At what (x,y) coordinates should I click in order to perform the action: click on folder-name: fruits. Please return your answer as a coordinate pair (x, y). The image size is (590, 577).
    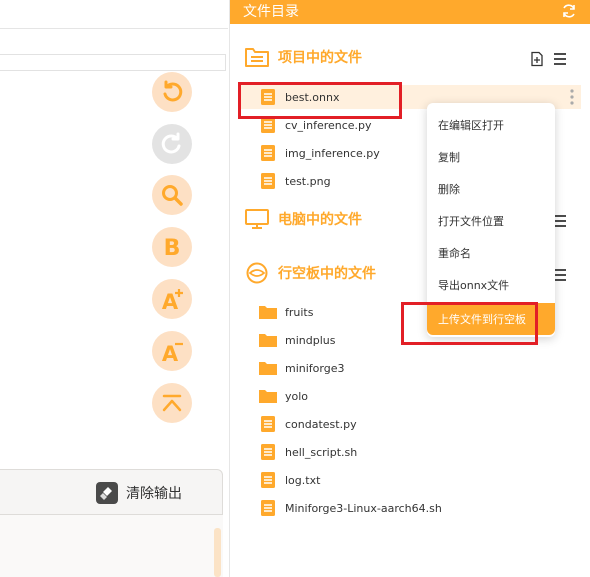
    Looking at the image, I should click on (299, 312).